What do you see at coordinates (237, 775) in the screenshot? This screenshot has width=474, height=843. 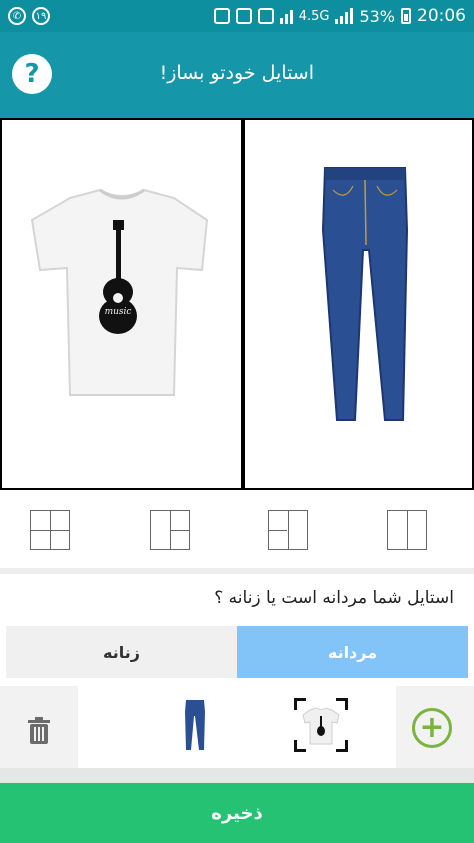 I see `bottom-spacer` at bounding box center [237, 775].